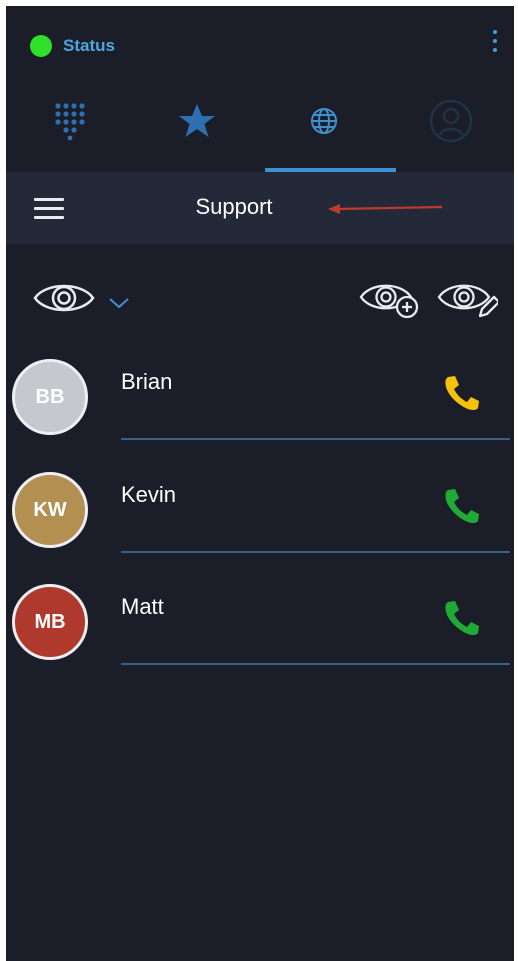 The height and width of the screenshot is (961, 518). I want to click on avatar: BB, so click(50, 397).